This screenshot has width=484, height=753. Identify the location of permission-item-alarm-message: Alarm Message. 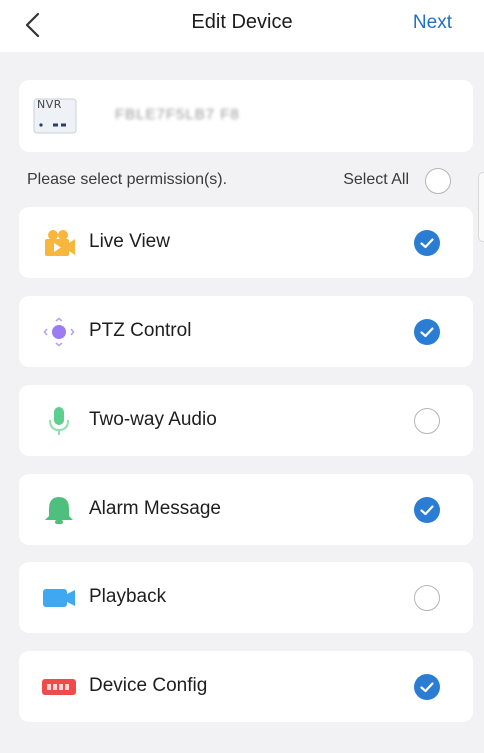
(246, 509).